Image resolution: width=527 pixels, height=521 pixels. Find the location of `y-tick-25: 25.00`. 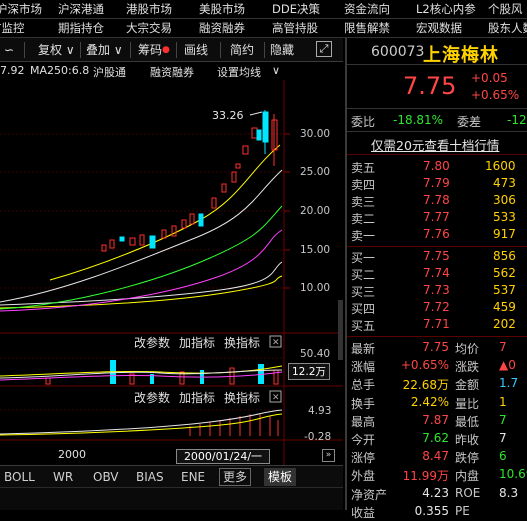

y-tick-25: 25.00 is located at coordinates (315, 172).